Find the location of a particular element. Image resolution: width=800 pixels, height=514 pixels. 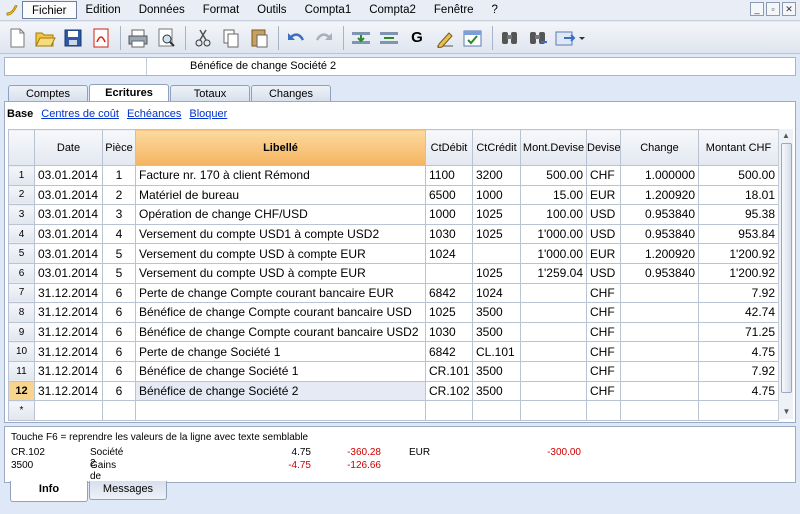

cell-montant-chf: 1'200.92 is located at coordinates (738, 273).